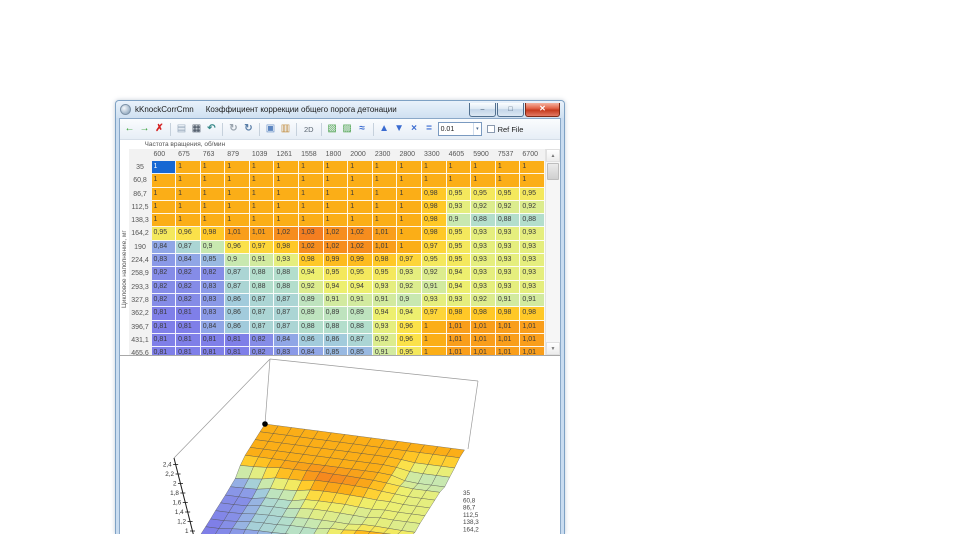 This screenshot has width=960, height=534. What do you see at coordinates (140, 274) in the screenshot?
I see `row-header: 258,9` at bounding box center [140, 274].